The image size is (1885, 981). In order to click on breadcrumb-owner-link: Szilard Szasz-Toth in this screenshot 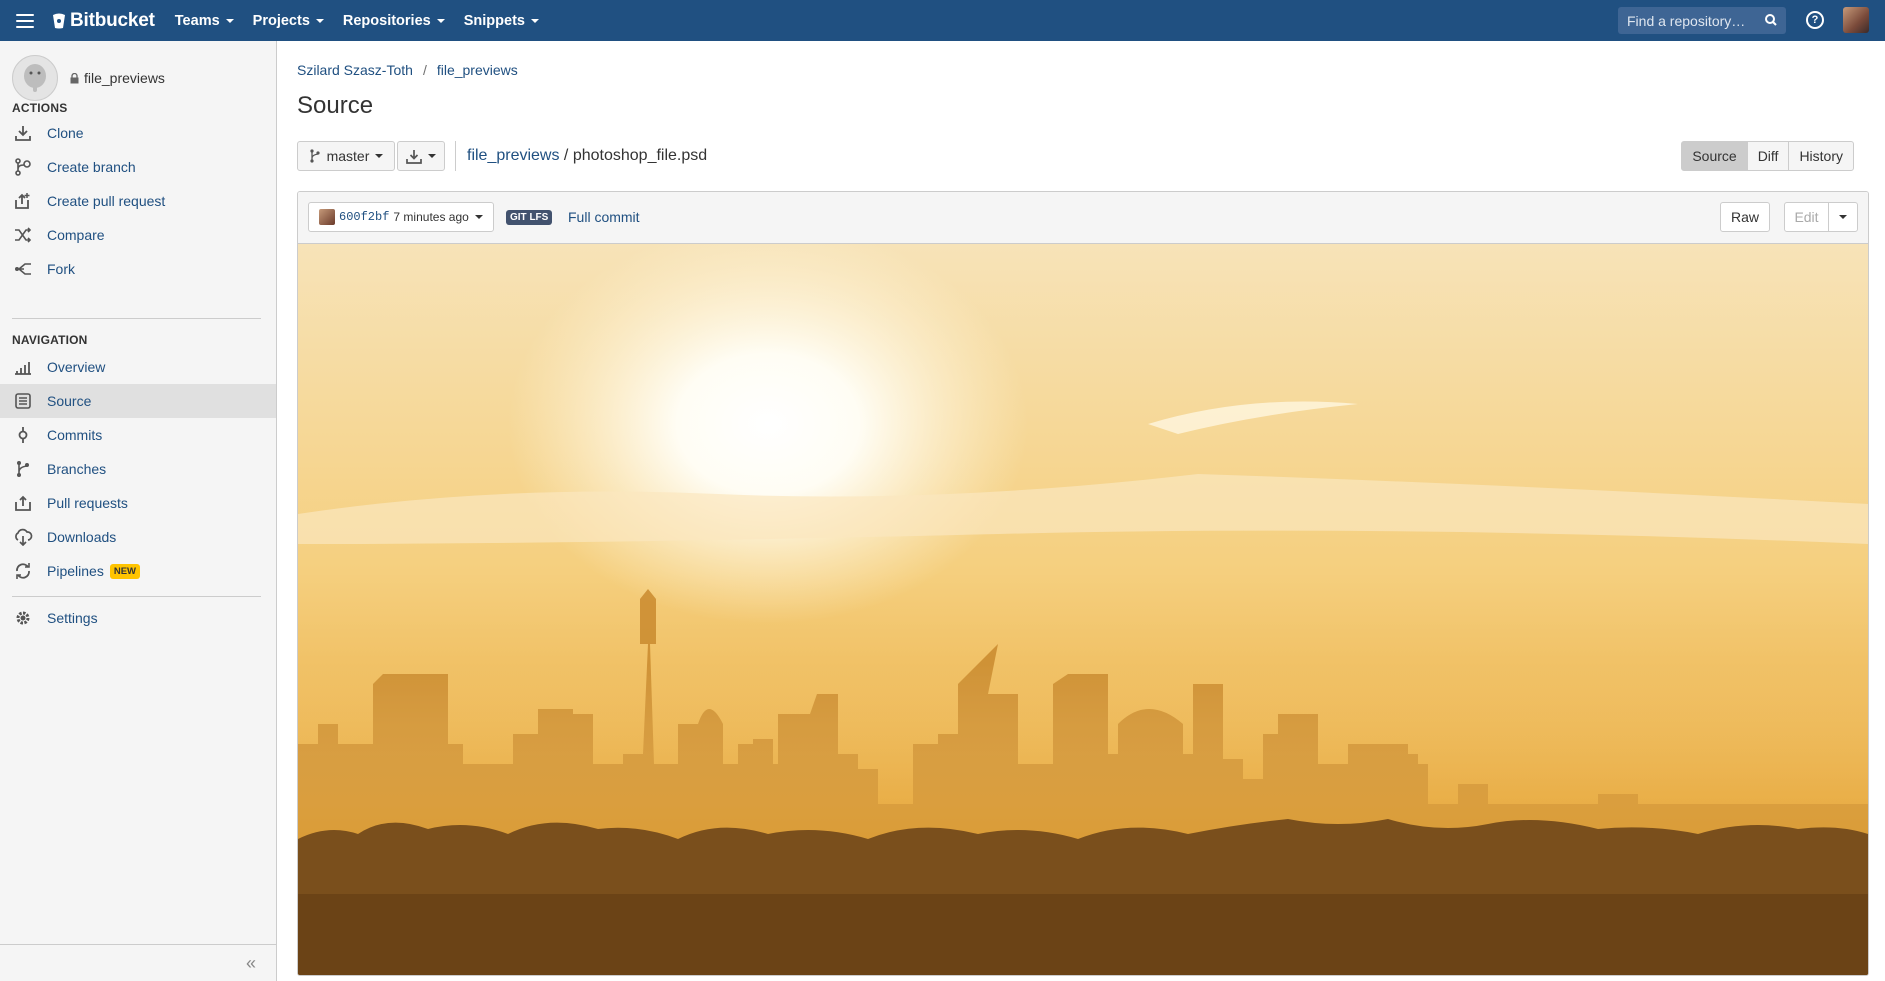, I will do `click(355, 70)`.